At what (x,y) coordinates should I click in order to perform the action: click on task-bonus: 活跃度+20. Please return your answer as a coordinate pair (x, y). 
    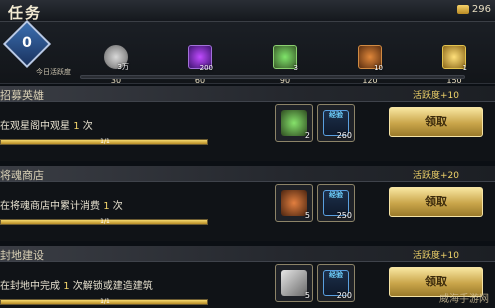
    Looking at the image, I should click on (436, 176).